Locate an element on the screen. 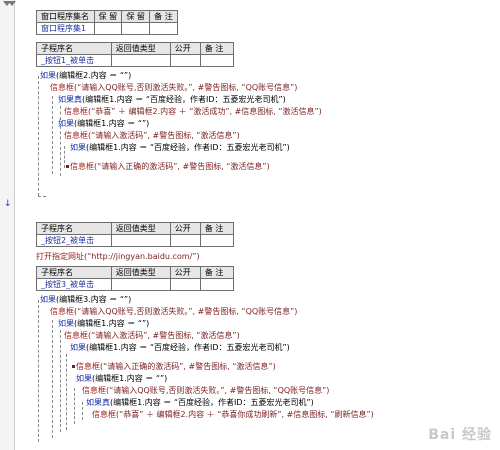 The height and width of the screenshot is (450, 500). code-line: 如果(编辑框3.内容 ＝ “”) is located at coordinates (85, 300).